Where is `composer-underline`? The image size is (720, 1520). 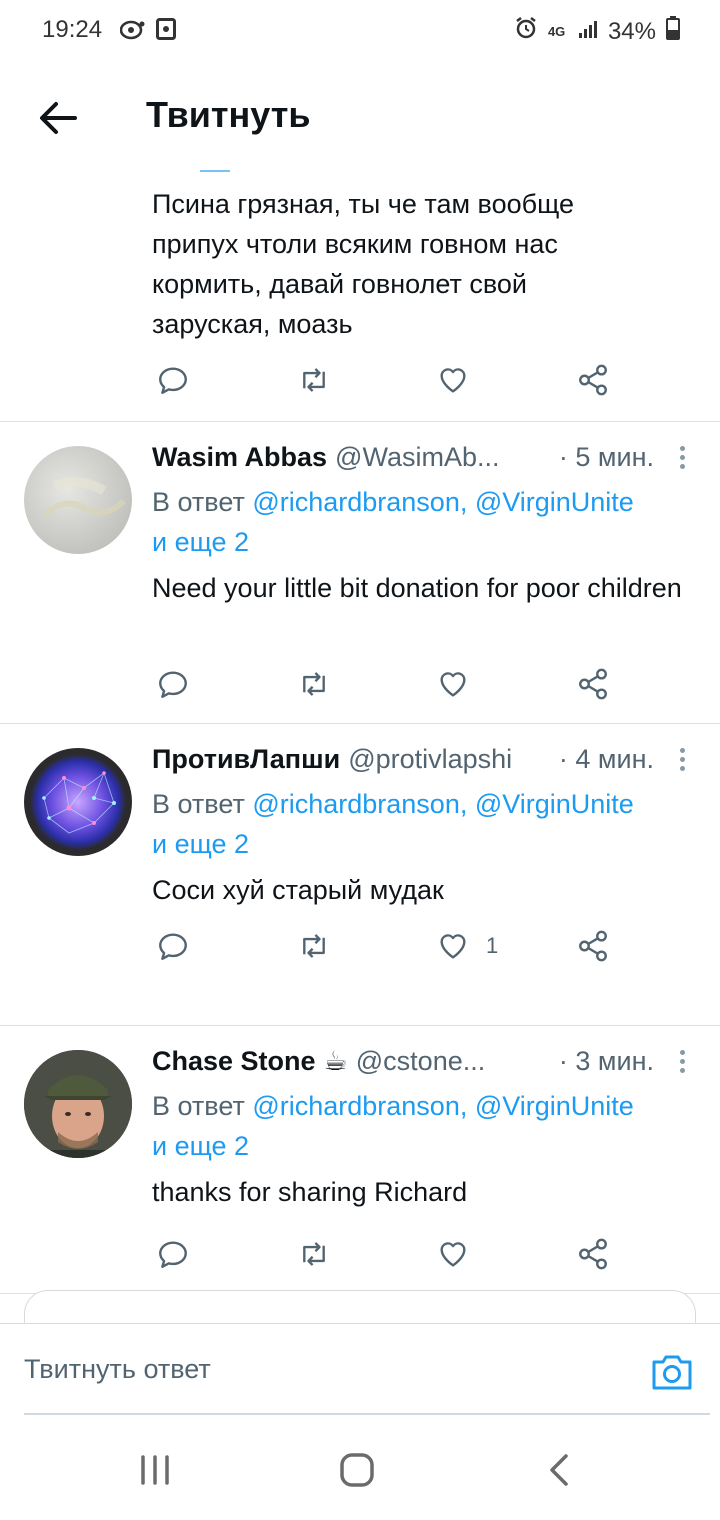
composer-underline is located at coordinates (367, 1414).